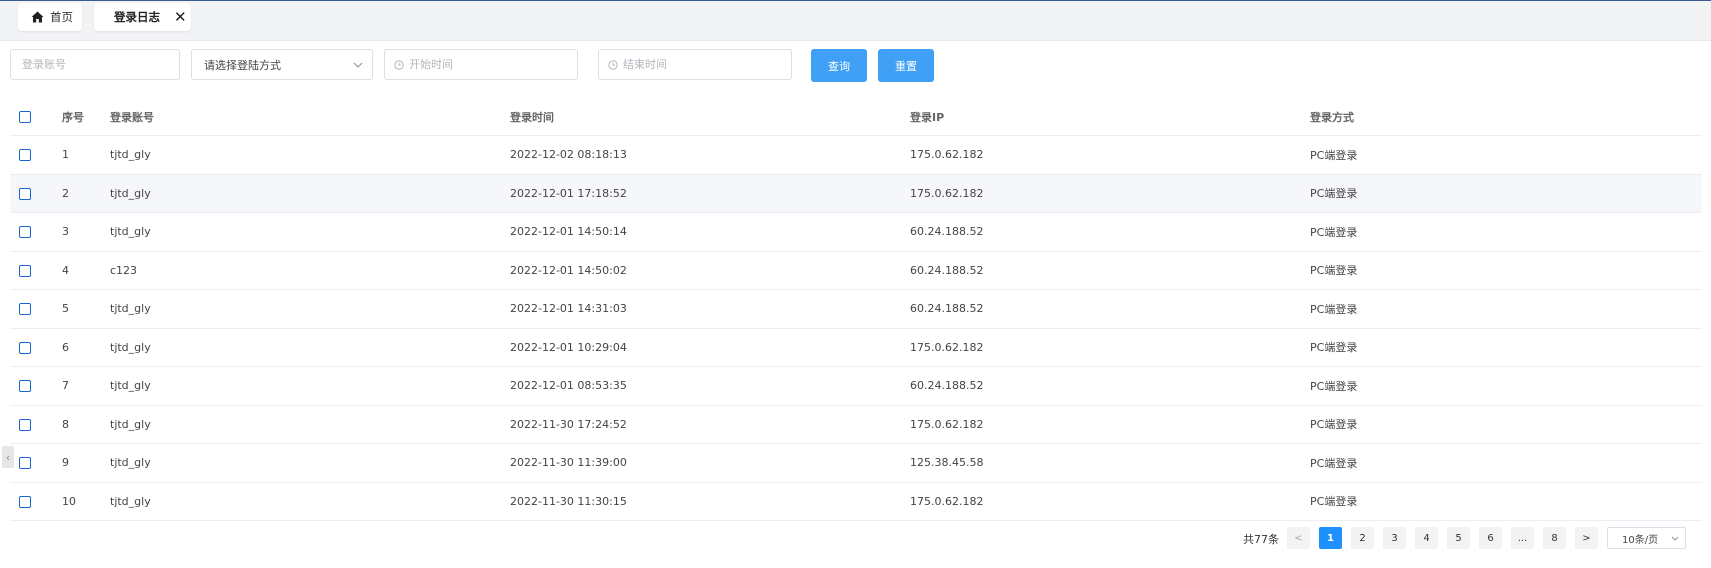 The image size is (1711, 568). What do you see at coordinates (65, 309) in the screenshot?
I see `row-index: 5` at bounding box center [65, 309].